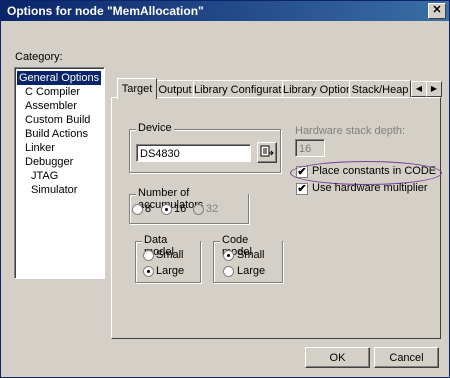 Image resolution: width=450 pixels, height=378 pixels. What do you see at coordinates (56, 134) in the screenshot?
I see `category-item-build-actions: Build Actions` at bounding box center [56, 134].